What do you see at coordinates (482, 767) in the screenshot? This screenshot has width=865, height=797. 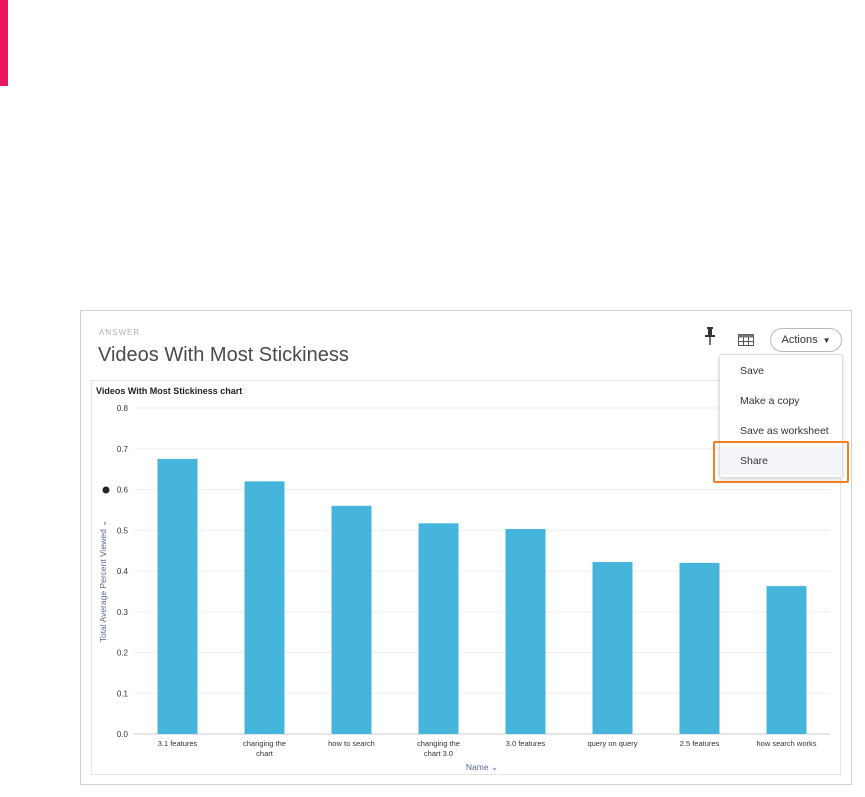 I see `x-axis-label: Name ⌄` at bounding box center [482, 767].